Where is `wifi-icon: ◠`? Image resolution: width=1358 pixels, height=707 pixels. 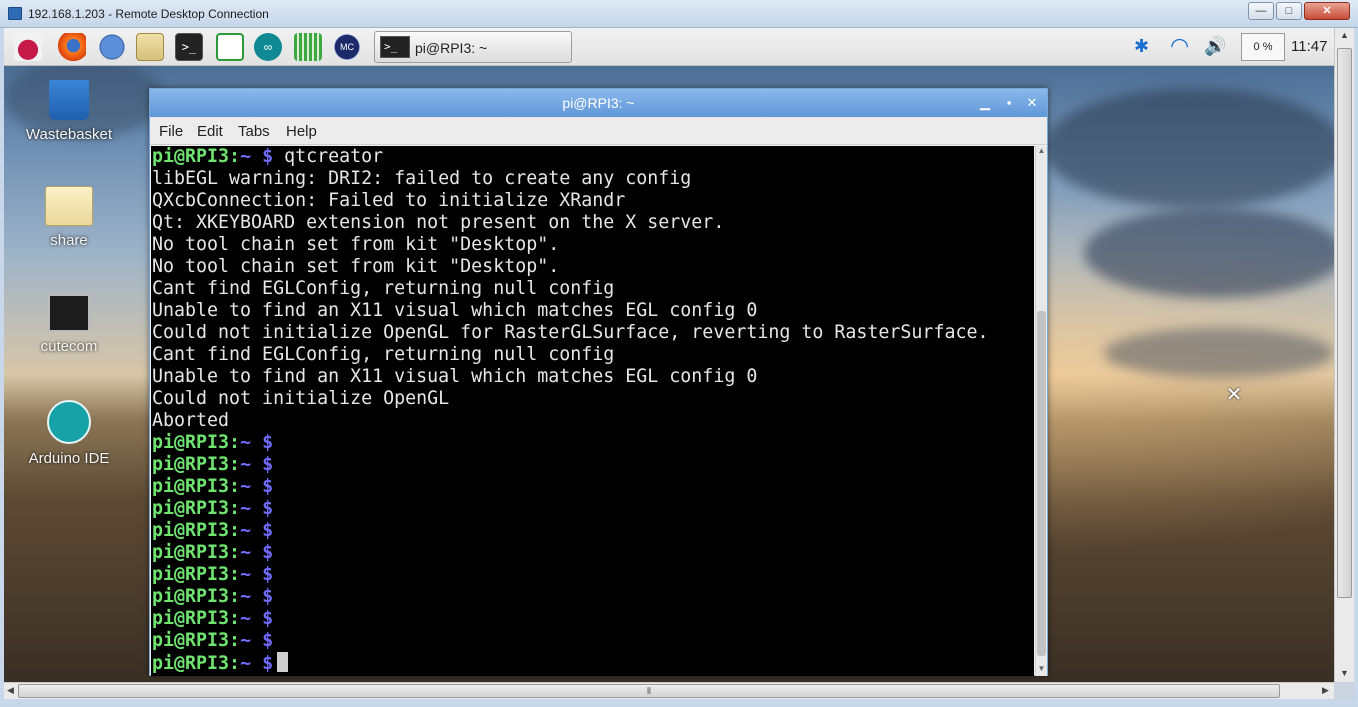
wifi-icon: ◠ is located at coordinates (1179, 46).